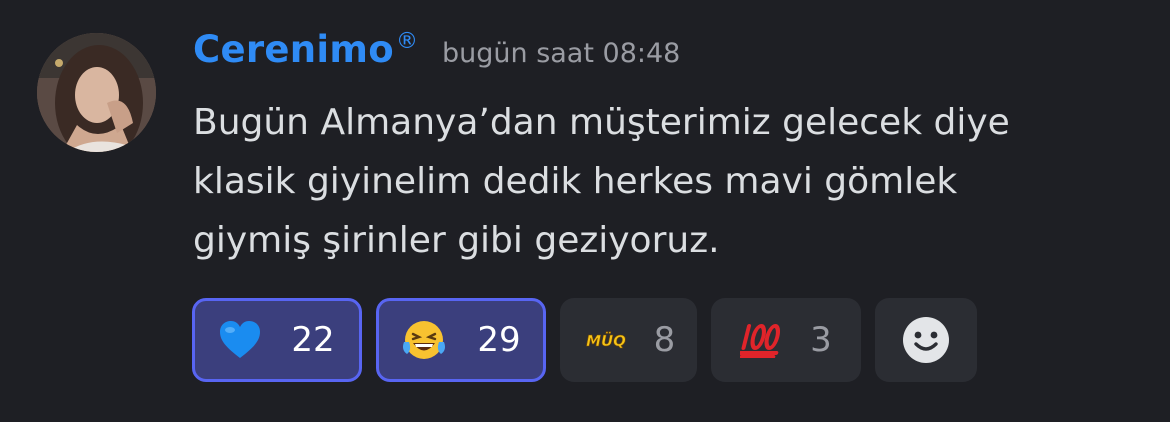 This screenshot has width=1170, height=422. I want to click on add-reaction-button, so click(926, 340).